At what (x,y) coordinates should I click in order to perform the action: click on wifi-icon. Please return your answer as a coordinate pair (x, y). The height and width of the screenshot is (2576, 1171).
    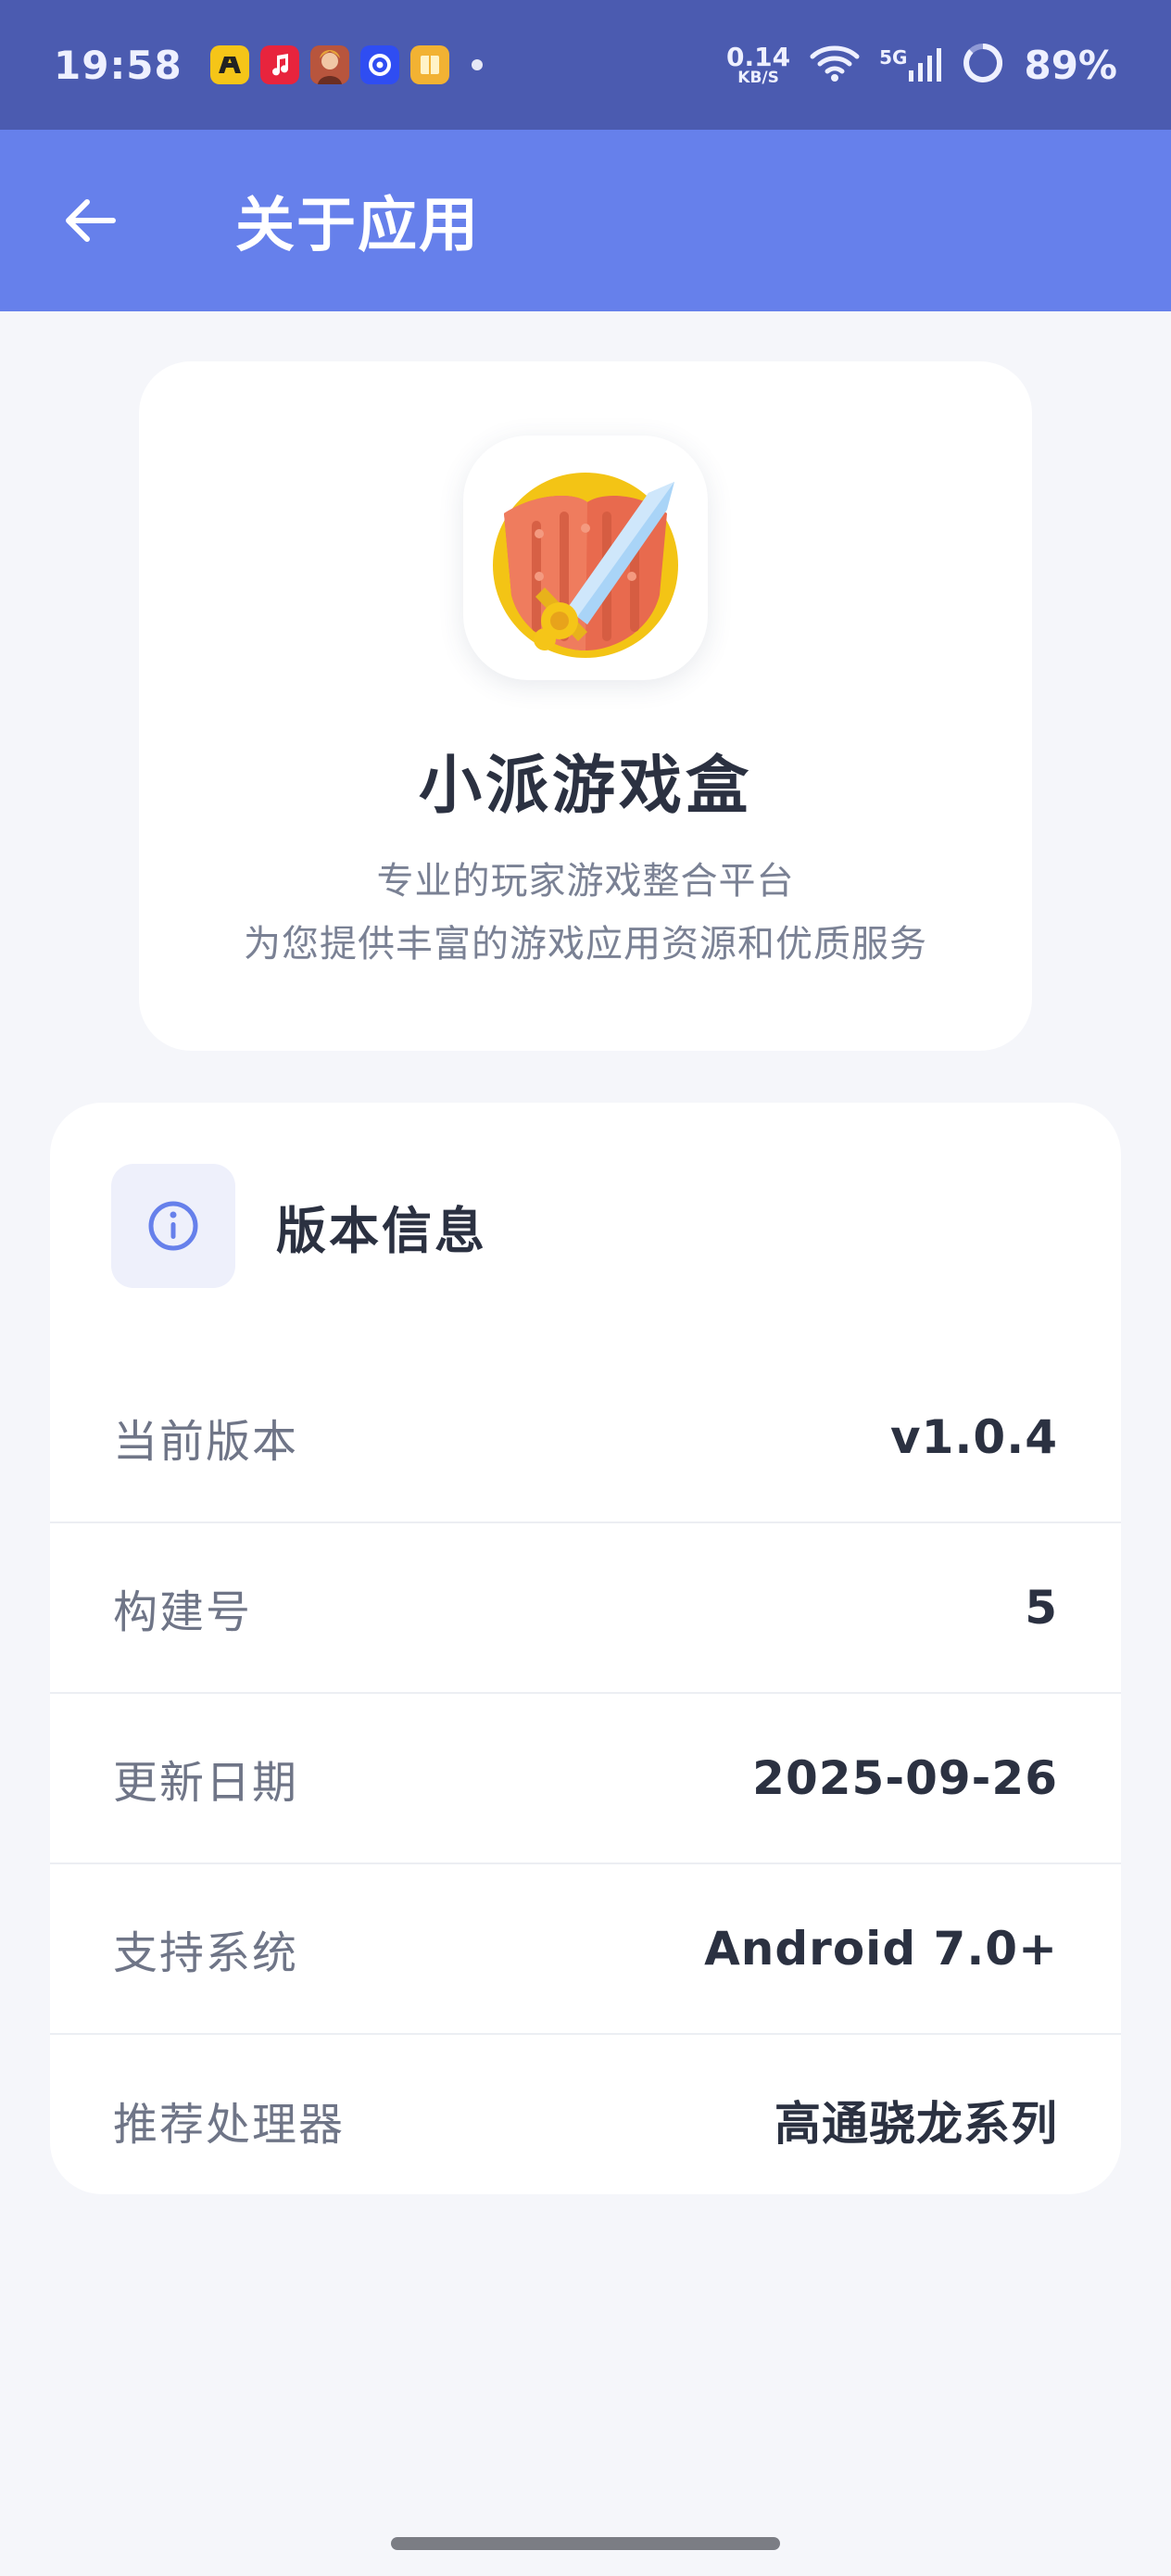
    Looking at the image, I should click on (835, 65).